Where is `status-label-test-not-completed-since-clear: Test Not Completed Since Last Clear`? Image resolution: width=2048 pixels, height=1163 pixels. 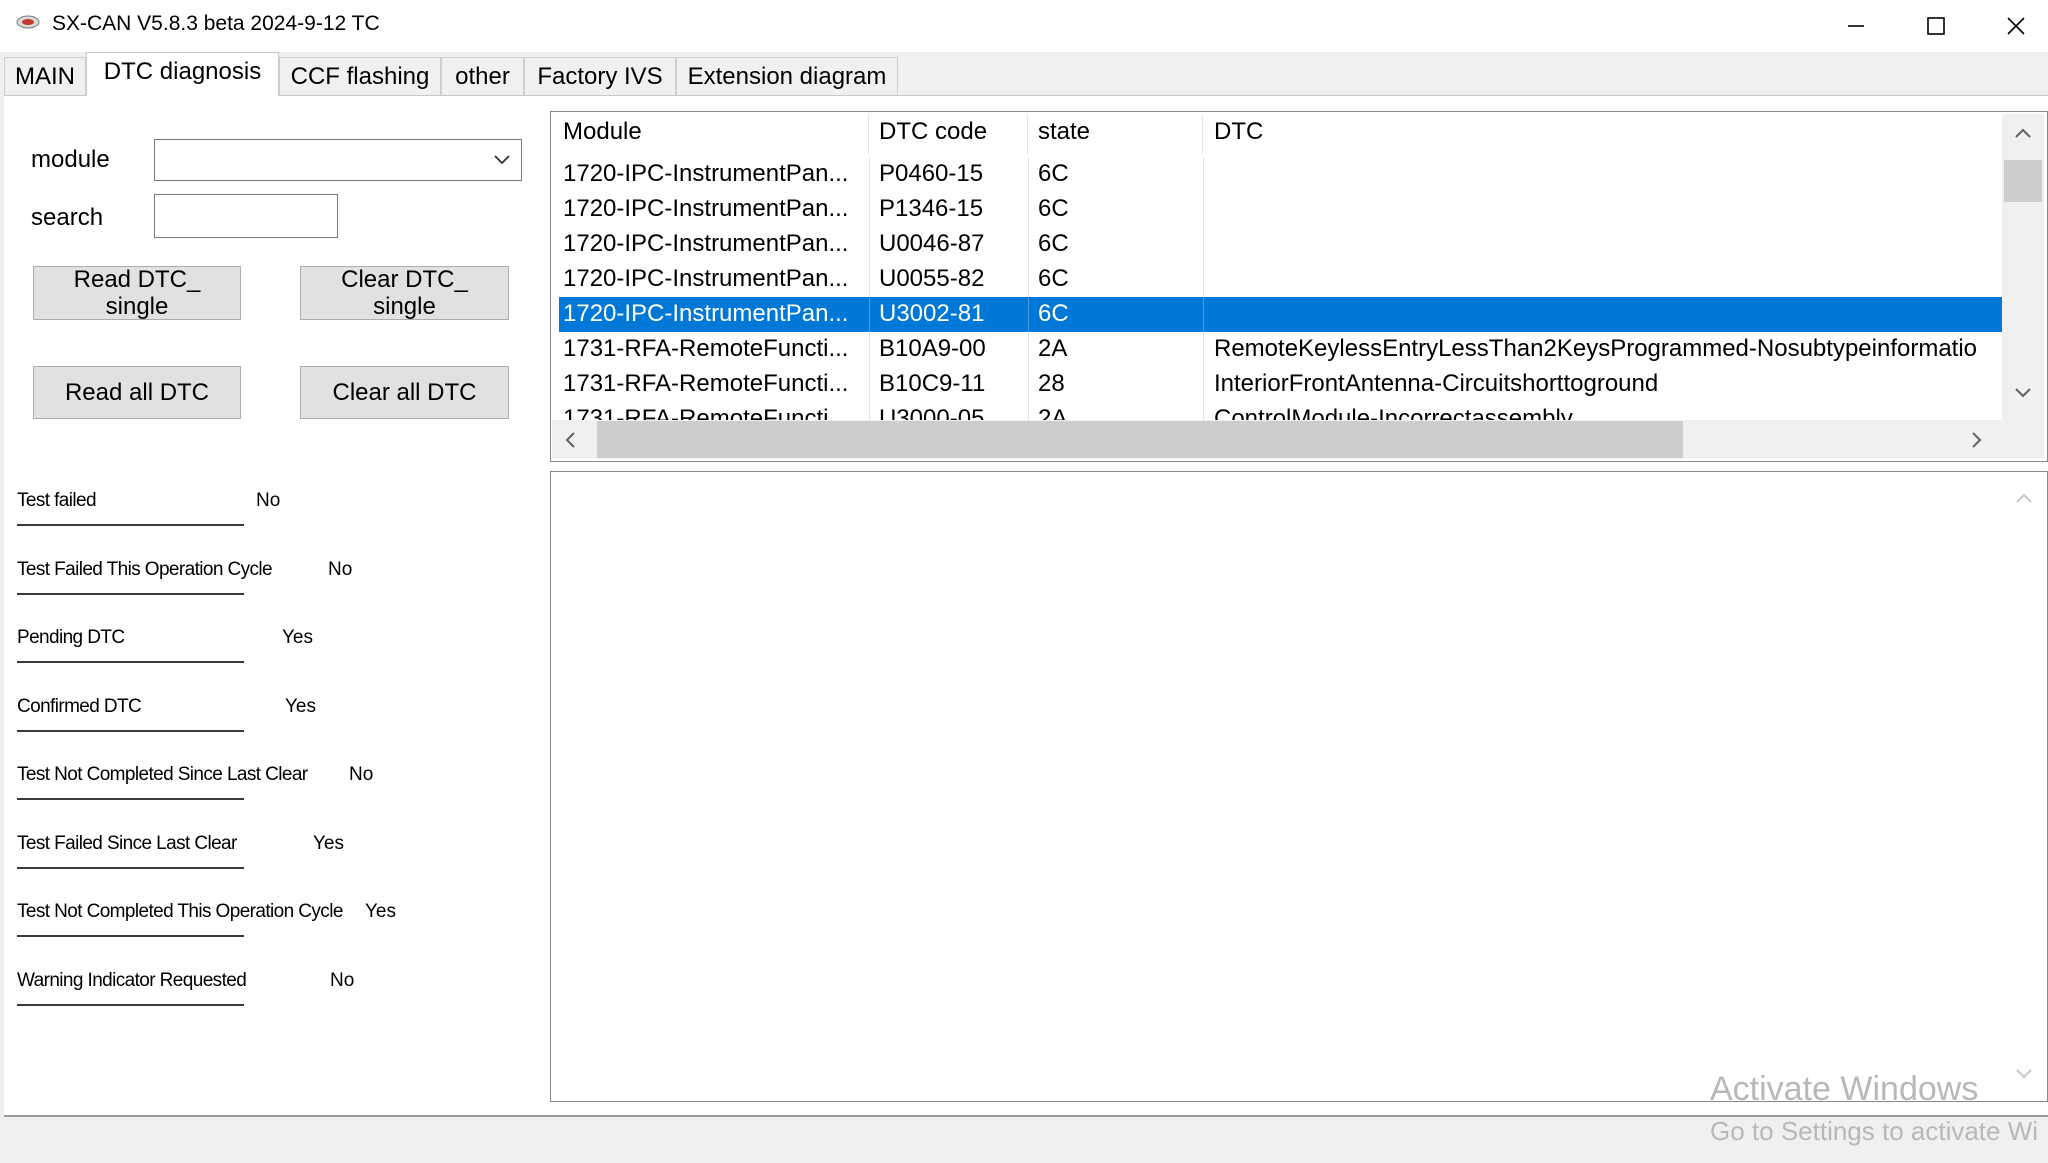 status-label-test-not-completed-since-clear: Test Not Completed Since Last Clear is located at coordinates (162, 774).